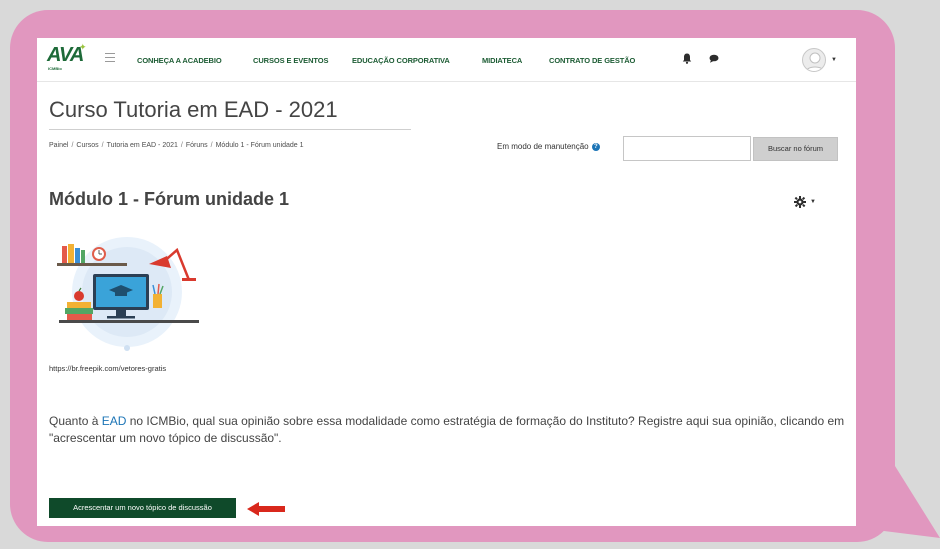 This screenshot has width=940, height=549. I want to click on logo-text: AVA, so click(65, 55).